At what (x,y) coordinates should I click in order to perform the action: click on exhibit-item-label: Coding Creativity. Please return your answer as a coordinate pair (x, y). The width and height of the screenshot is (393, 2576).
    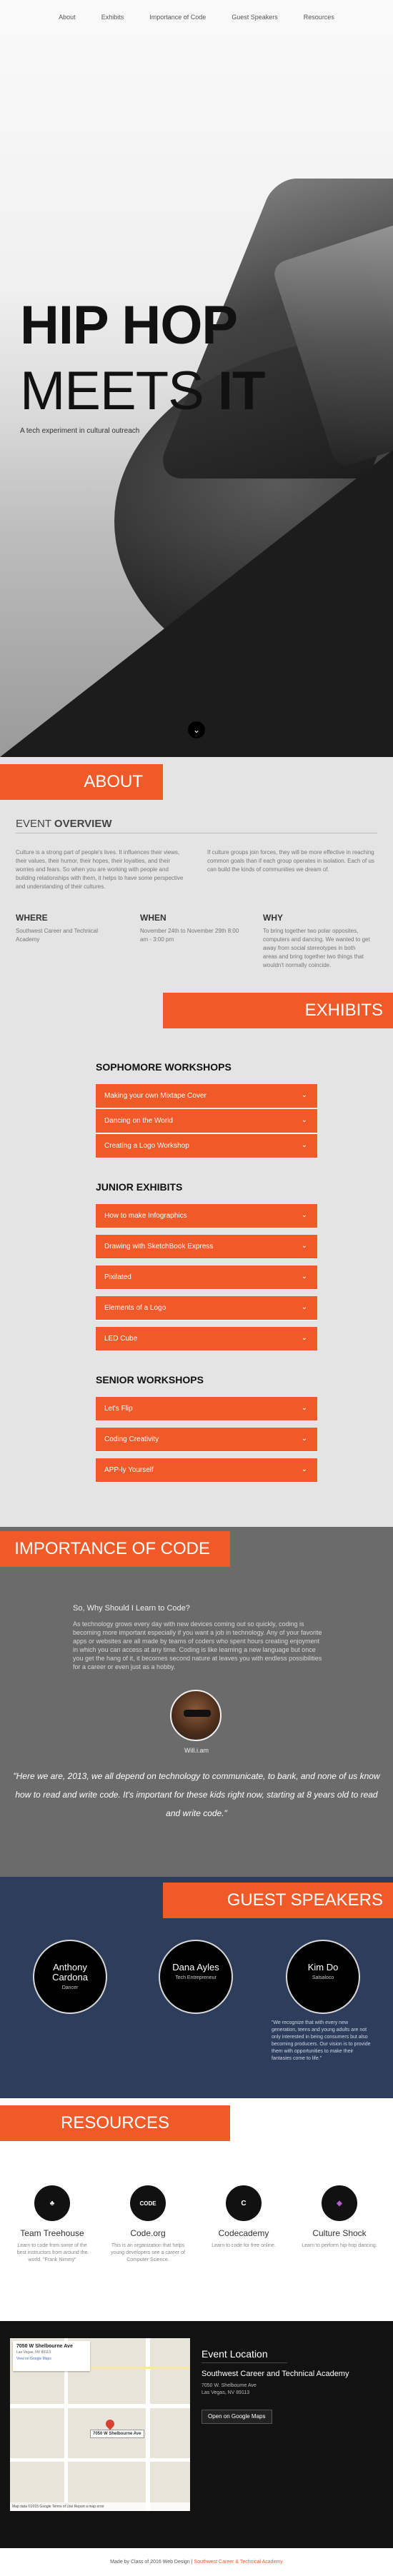
    Looking at the image, I should click on (131, 1439).